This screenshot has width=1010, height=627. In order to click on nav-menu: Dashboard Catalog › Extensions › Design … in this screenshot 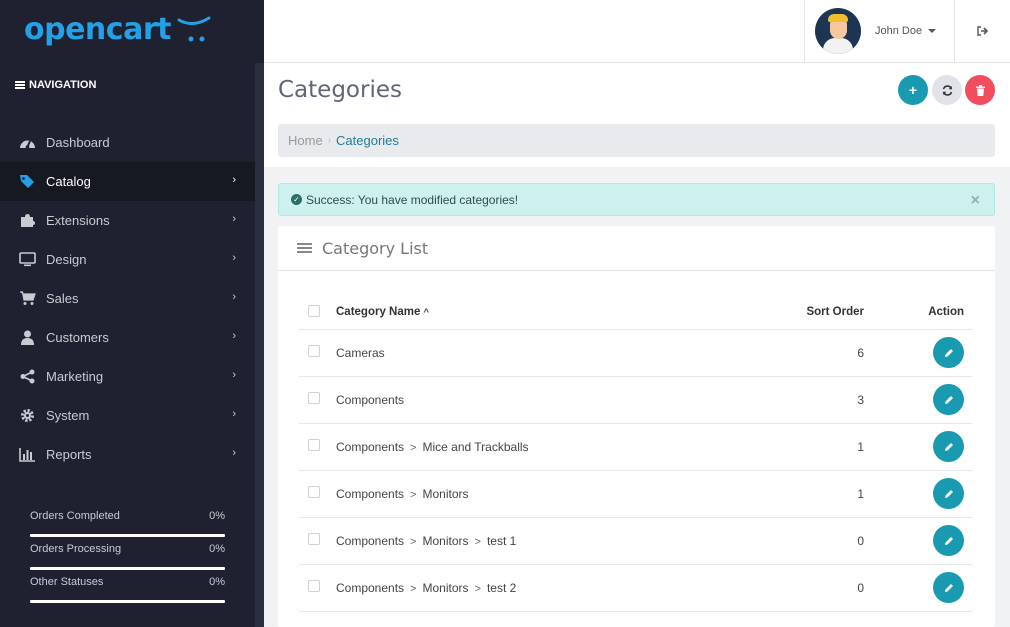, I will do `click(127, 298)`.